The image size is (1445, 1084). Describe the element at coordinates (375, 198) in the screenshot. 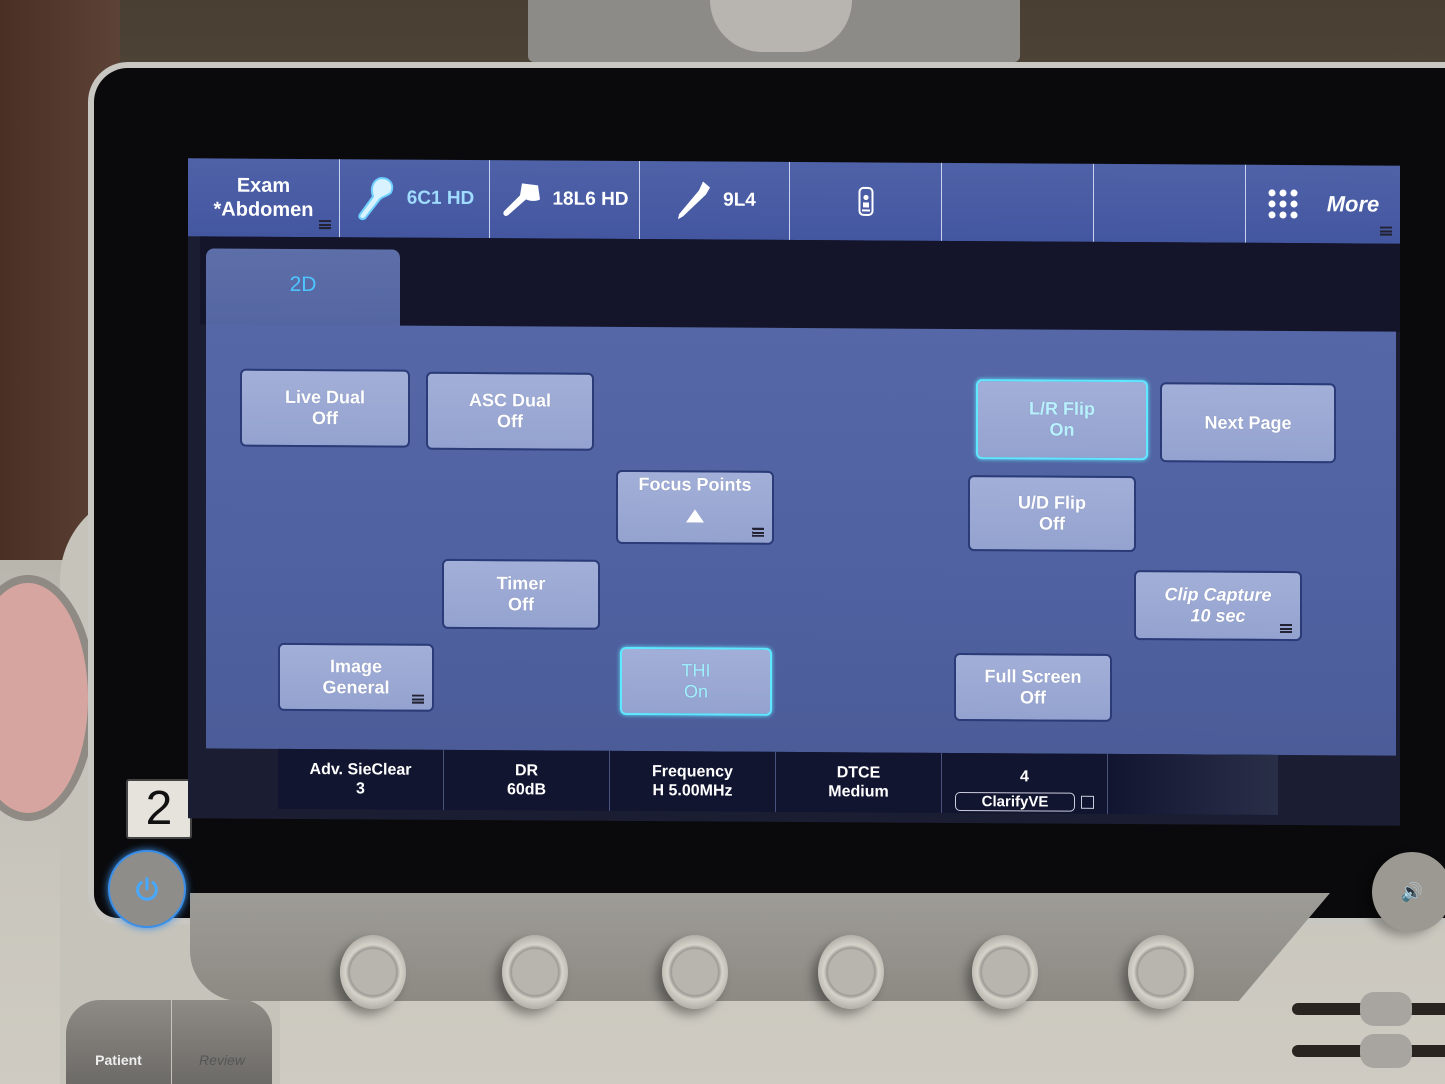

I see `curved-probe-icon` at that location.